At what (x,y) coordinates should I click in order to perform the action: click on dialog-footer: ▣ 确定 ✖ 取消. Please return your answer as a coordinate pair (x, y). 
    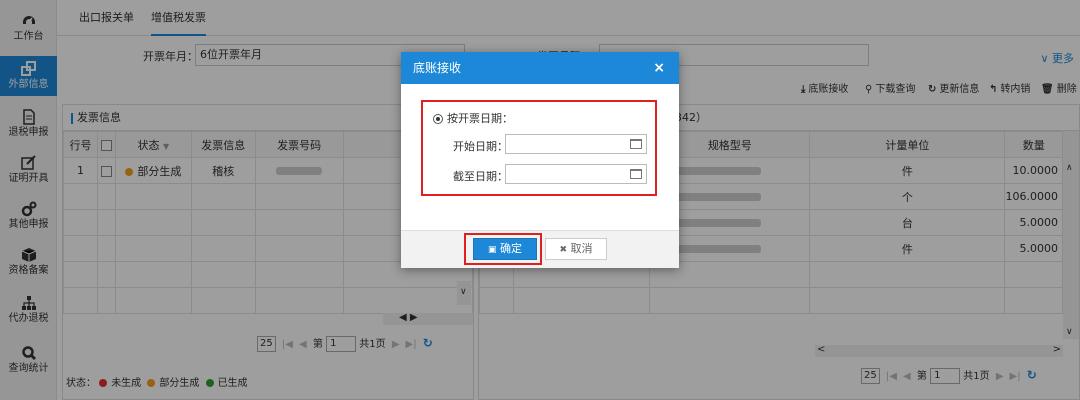
    Looking at the image, I should click on (540, 249).